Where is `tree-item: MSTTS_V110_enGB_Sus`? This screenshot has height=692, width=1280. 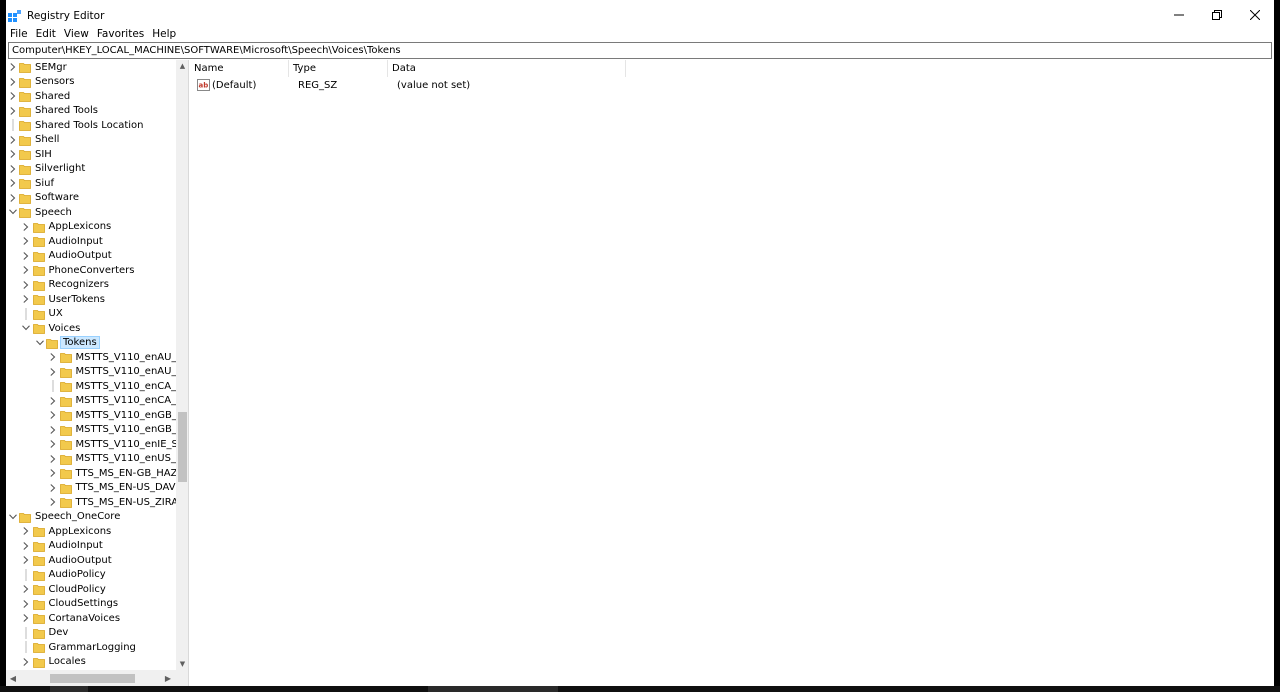 tree-item: MSTTS_V110_enGB_Sus is located at coordinates (91, 430).